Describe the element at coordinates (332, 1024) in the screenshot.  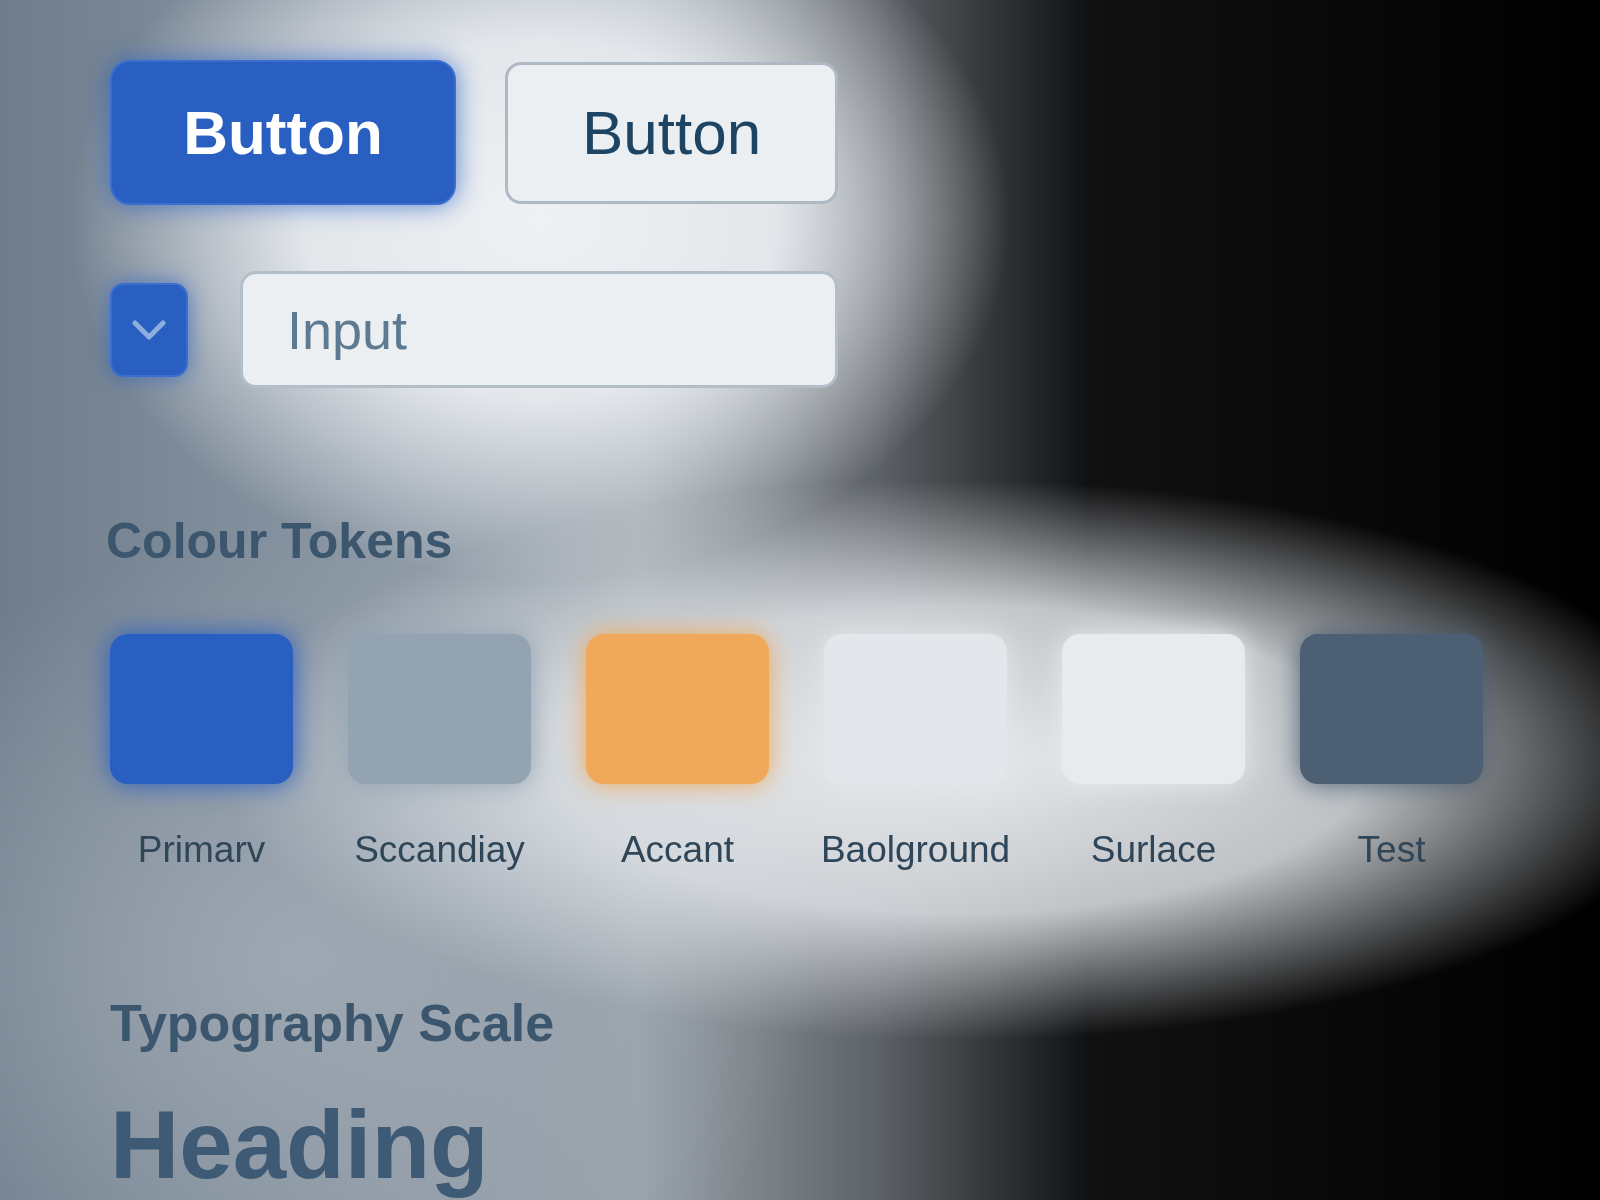
I see `section-title: Typography Scale` at that location.